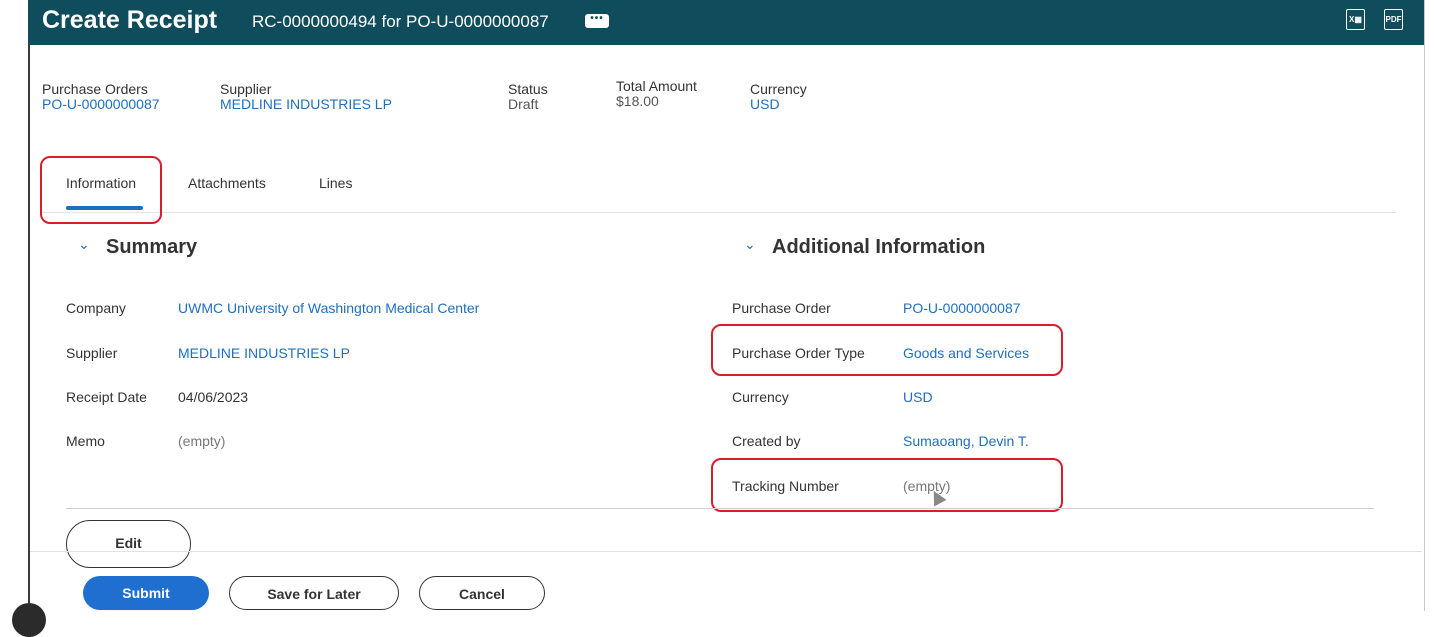 Image resolution: width=1434 pixels, height=637 pixels. What do you see at coordinates (1355, 19) in the screenshot?
I see `export-excel-icon: X▦` at bounding box center [1355, 19].